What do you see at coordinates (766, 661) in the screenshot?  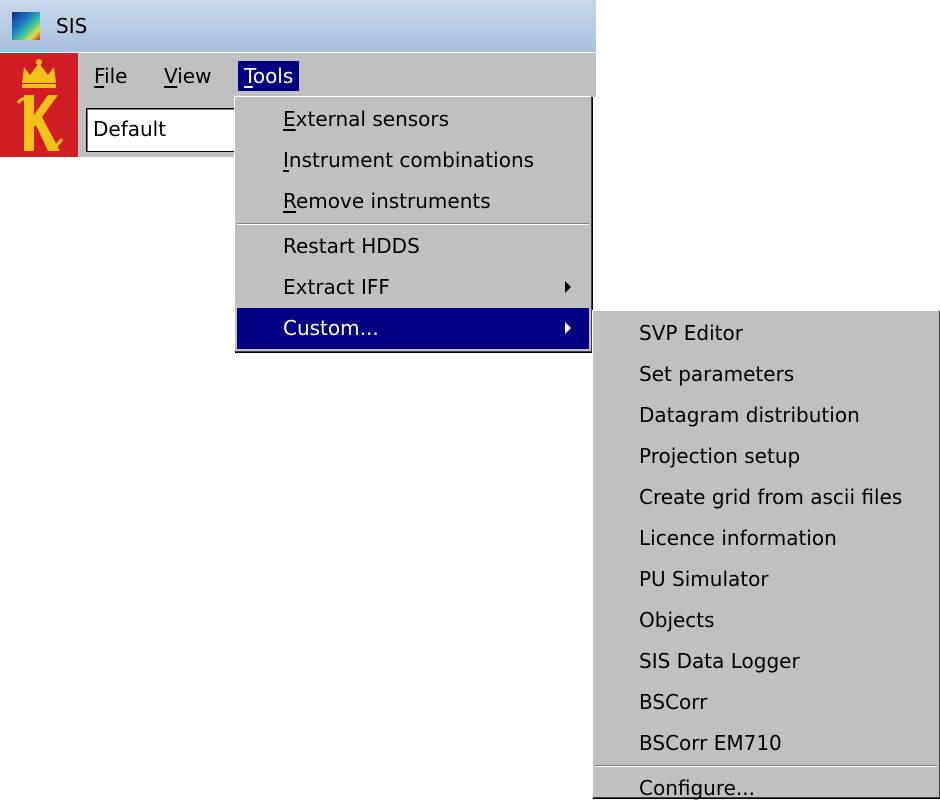 I see `menu-item-sis-data-logger: SIS Data Logger` at bounding box center [766, 661].